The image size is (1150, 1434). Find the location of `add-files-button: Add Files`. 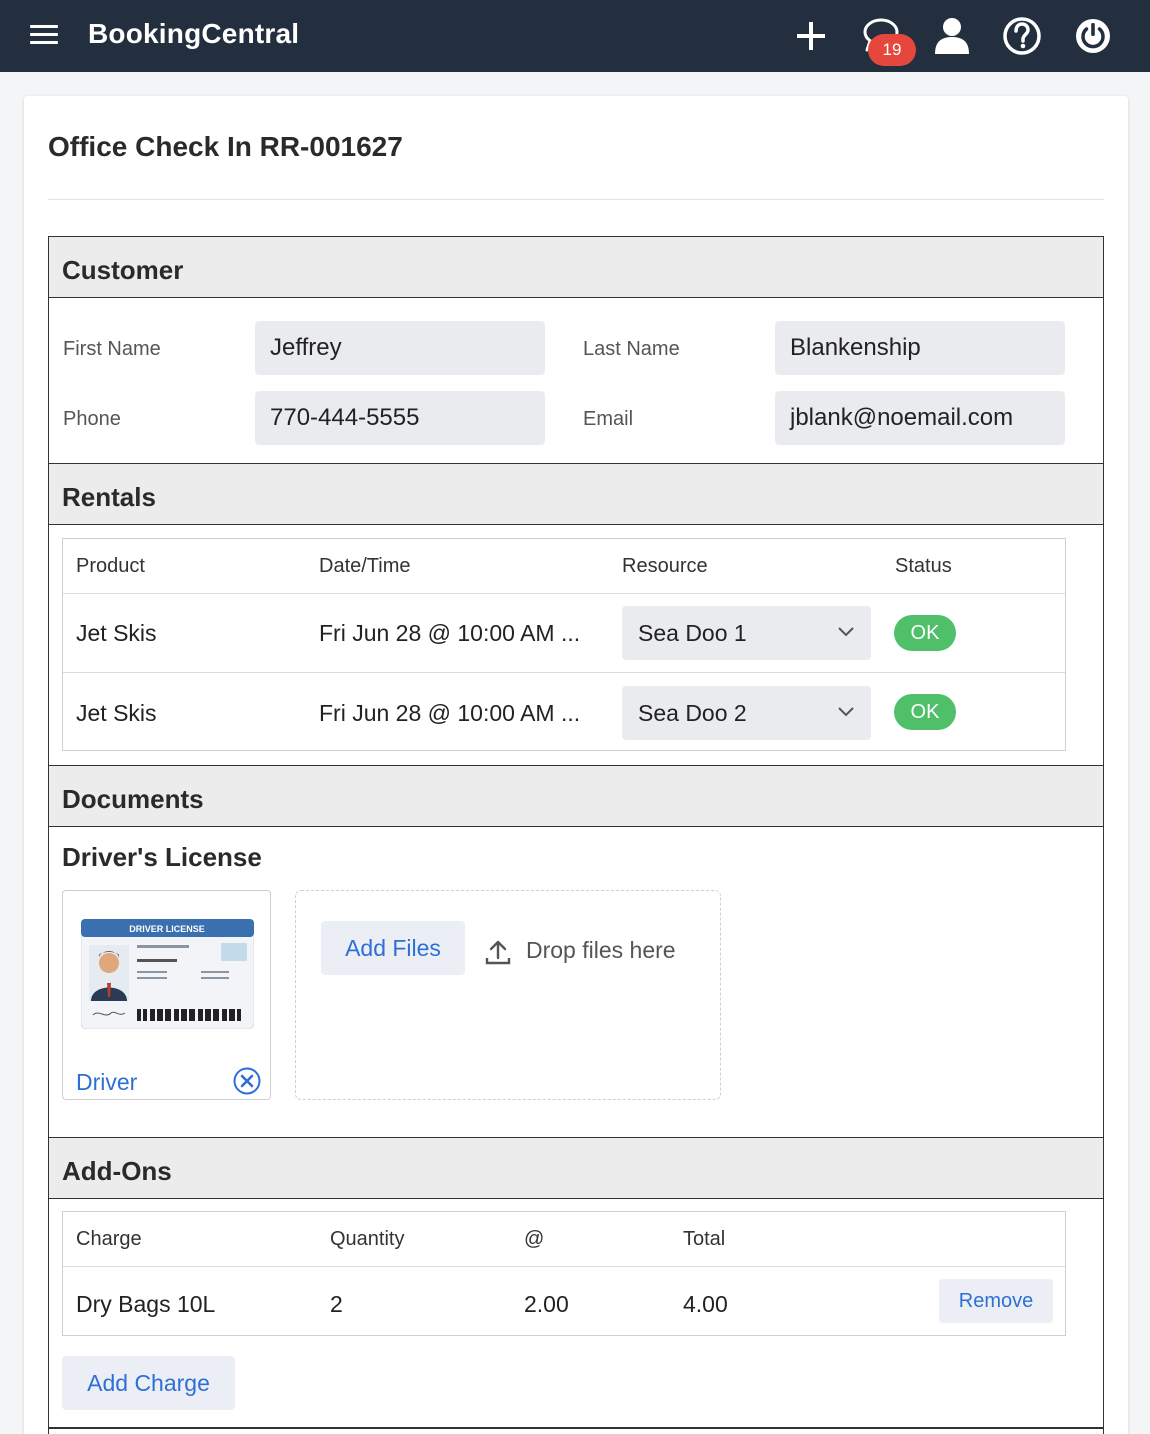

add-files-button: Add Files is located at coordinates (393, 948).